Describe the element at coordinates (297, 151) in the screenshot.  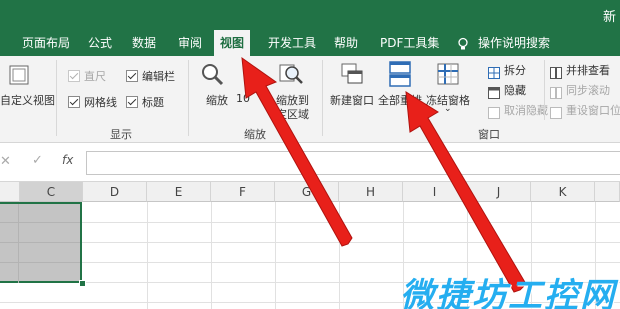
I see `arrow-to-view-tab` at that location.